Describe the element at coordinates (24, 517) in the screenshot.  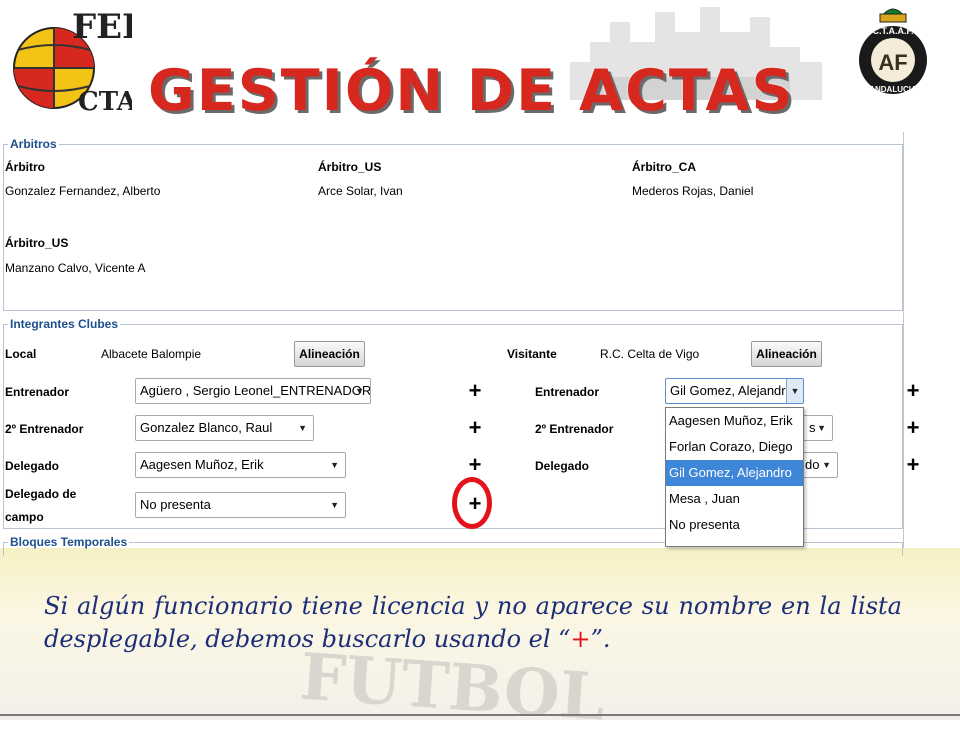
I see `local-delegado-campo-label-2: campo` at that location.